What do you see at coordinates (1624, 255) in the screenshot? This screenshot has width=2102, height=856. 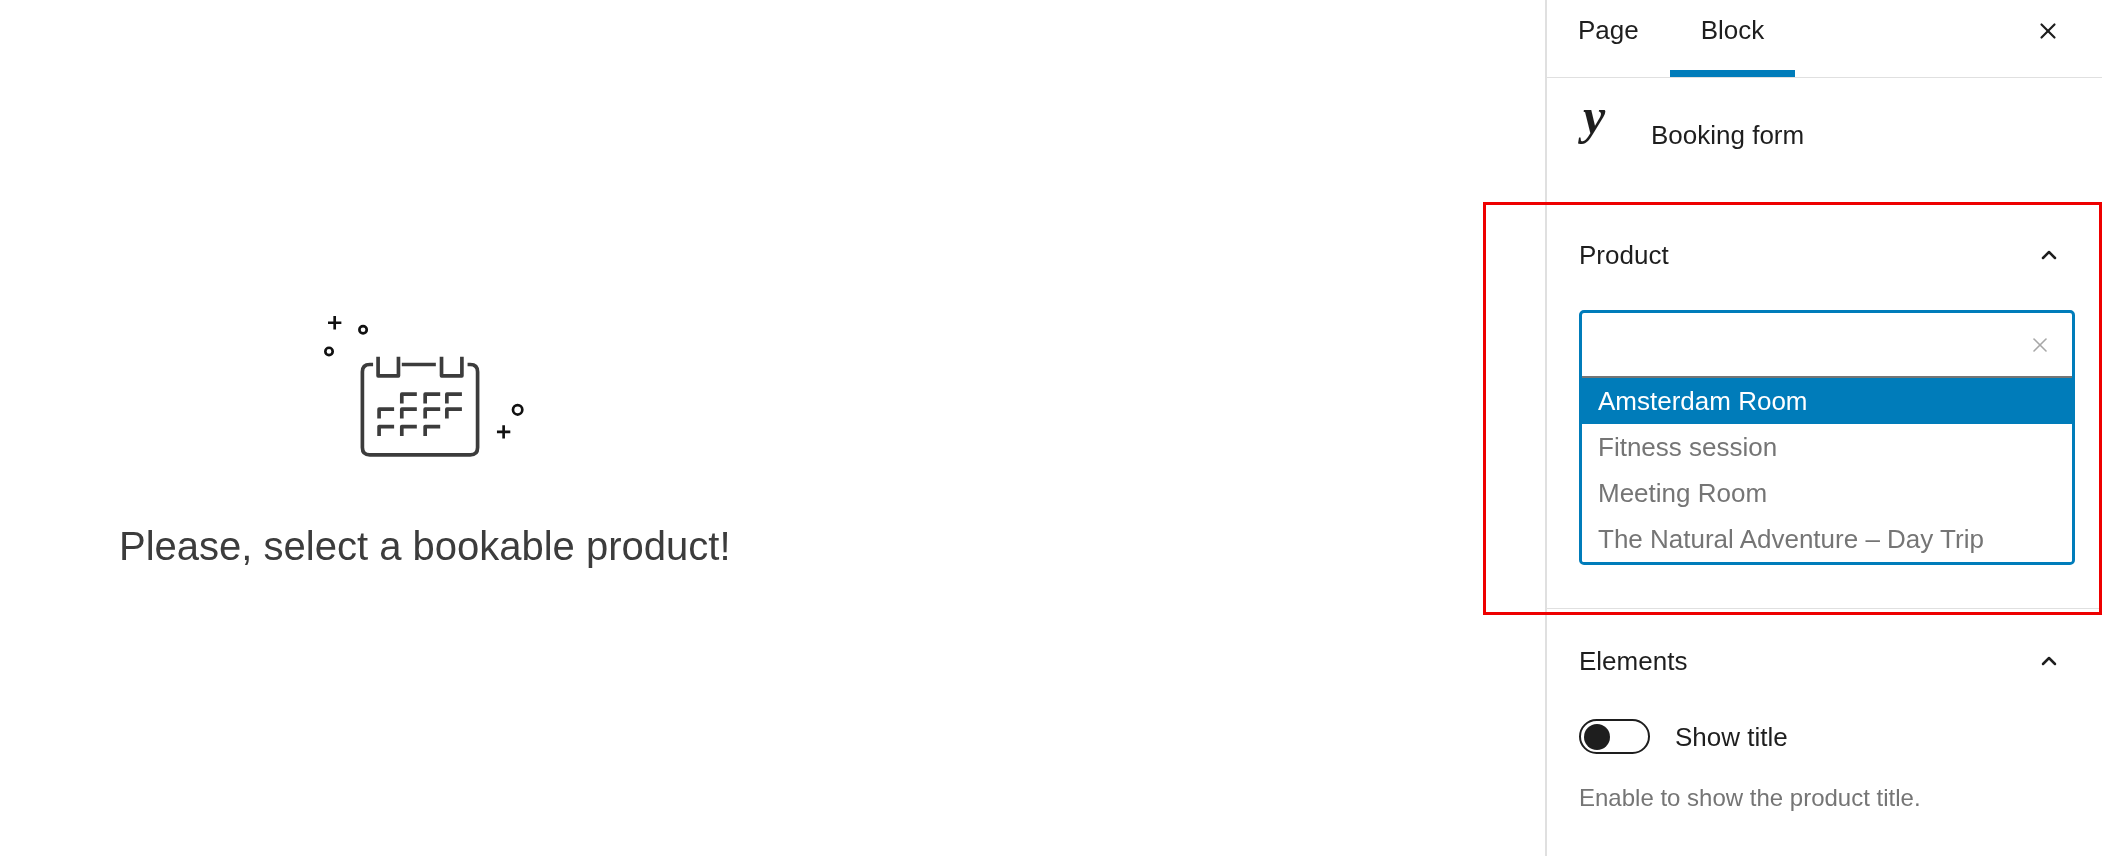 I see `panel-title: Product` at bounding box center [1624, 255].